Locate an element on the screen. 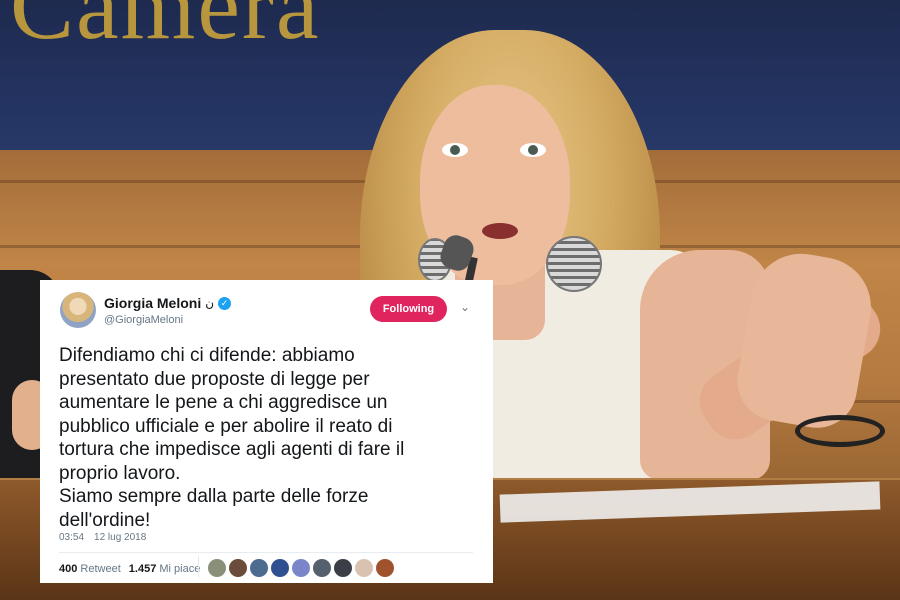 The height and width of the screenshot is (600, 900). like-label: Mi piace is located at coordinates (180, 569).